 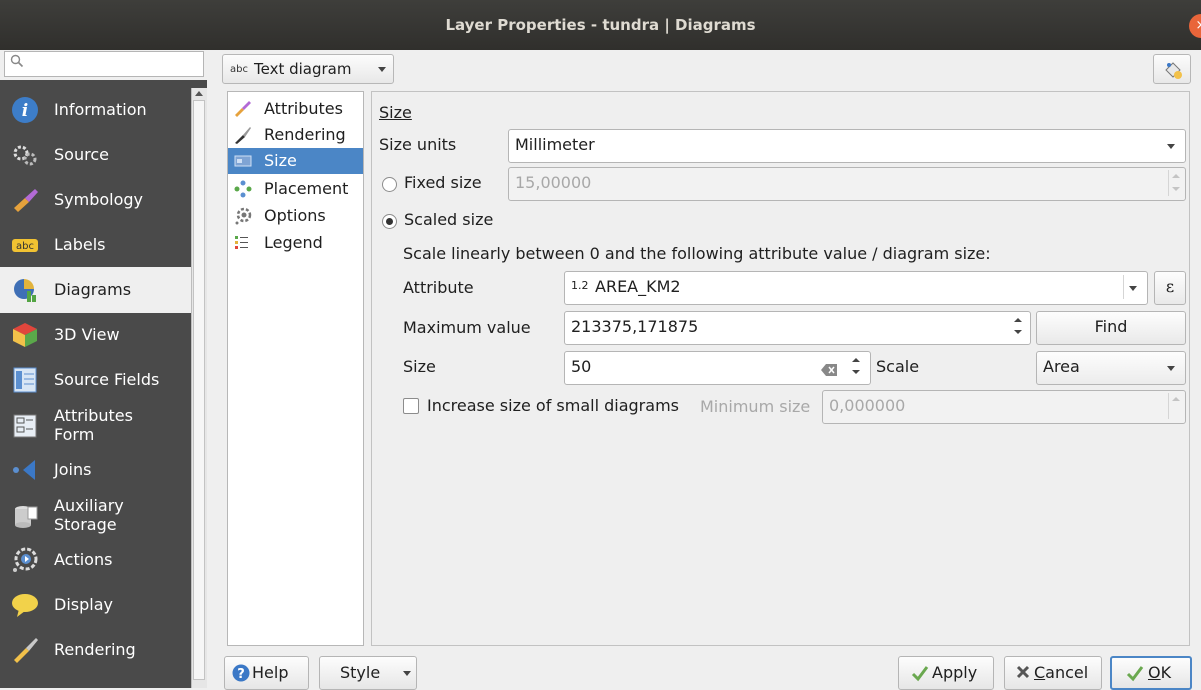 I want to click on tree-item-legend: Legend, so click(x=295, y=243).